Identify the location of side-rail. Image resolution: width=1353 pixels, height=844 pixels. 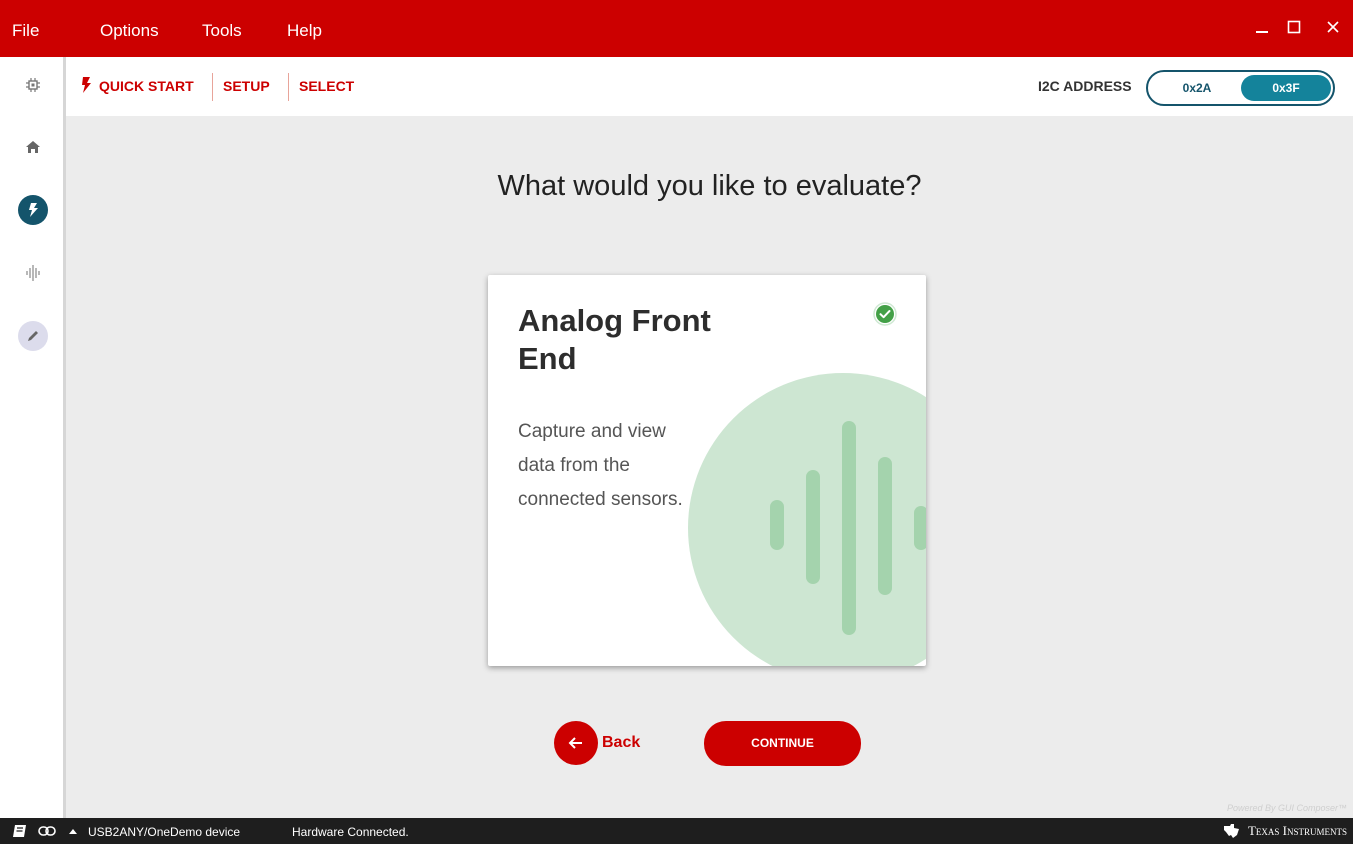
(33, 437).